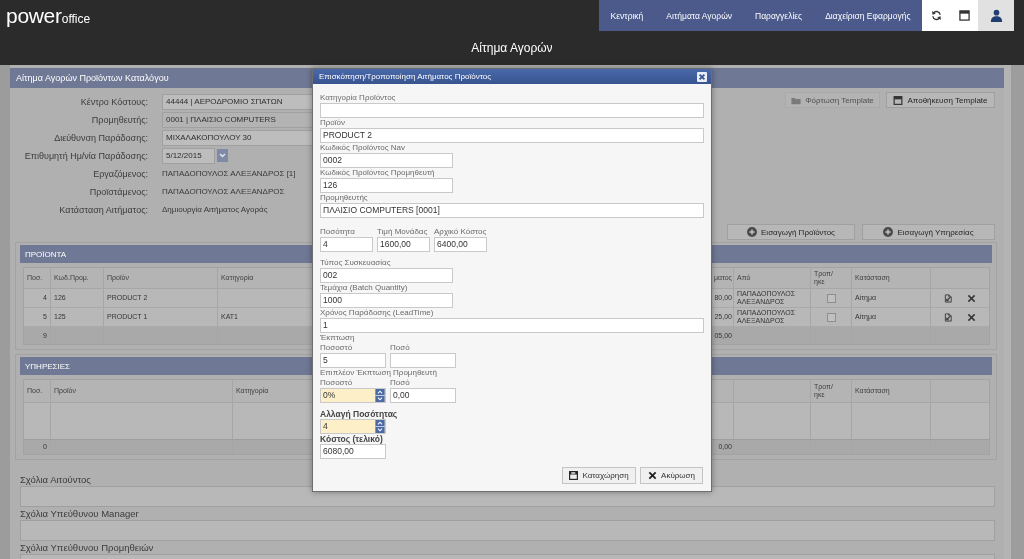  Describe the element at coordinates (867, 15) in the screenshot. I see `nav-link: Διαχείριση Εφαρμογής` at that location.